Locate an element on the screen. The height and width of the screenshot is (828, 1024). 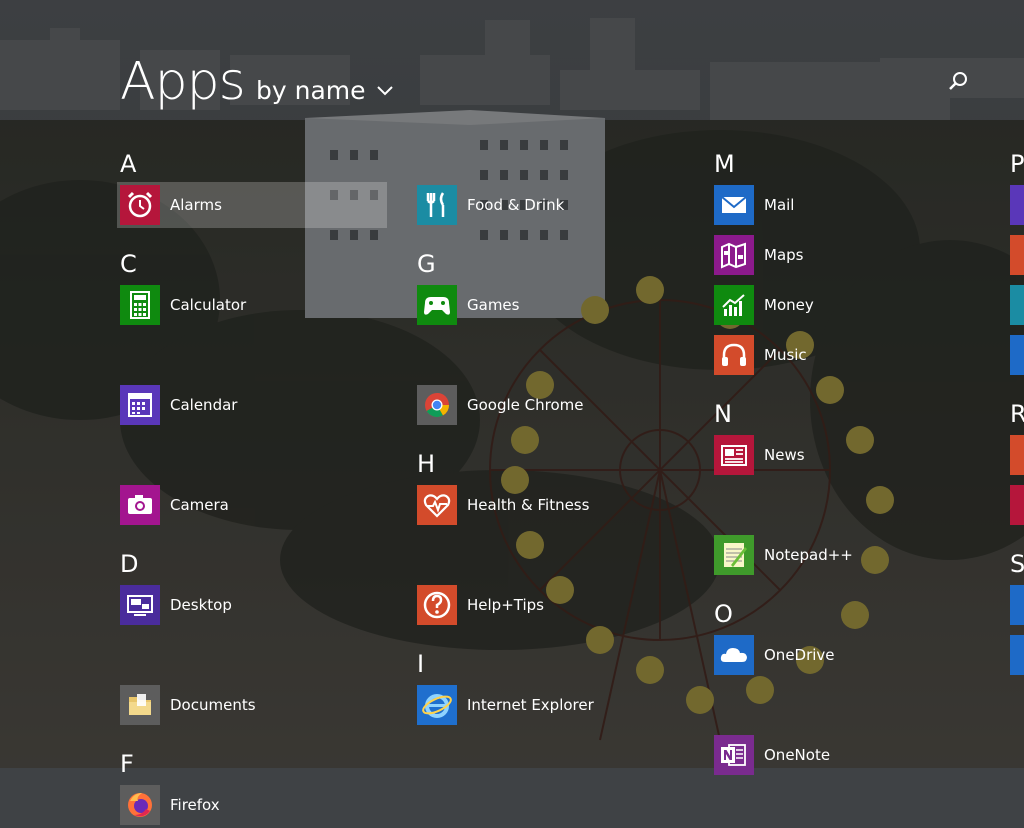
calendar-icon is located at coordinates (140, 405).